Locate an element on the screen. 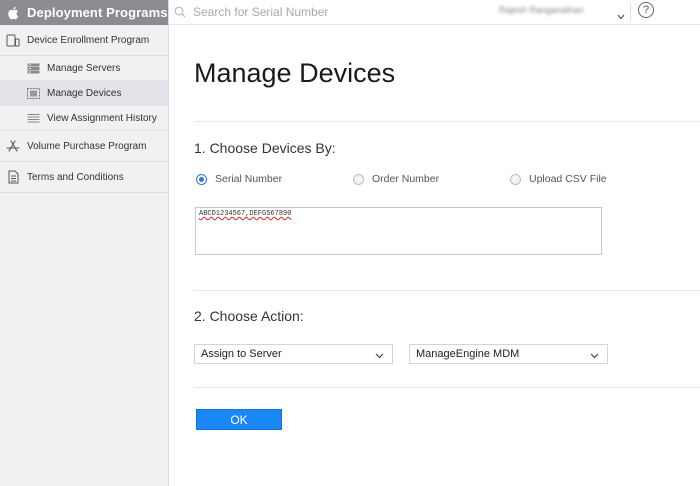  devices-icon is located at coordinates (13, 40).